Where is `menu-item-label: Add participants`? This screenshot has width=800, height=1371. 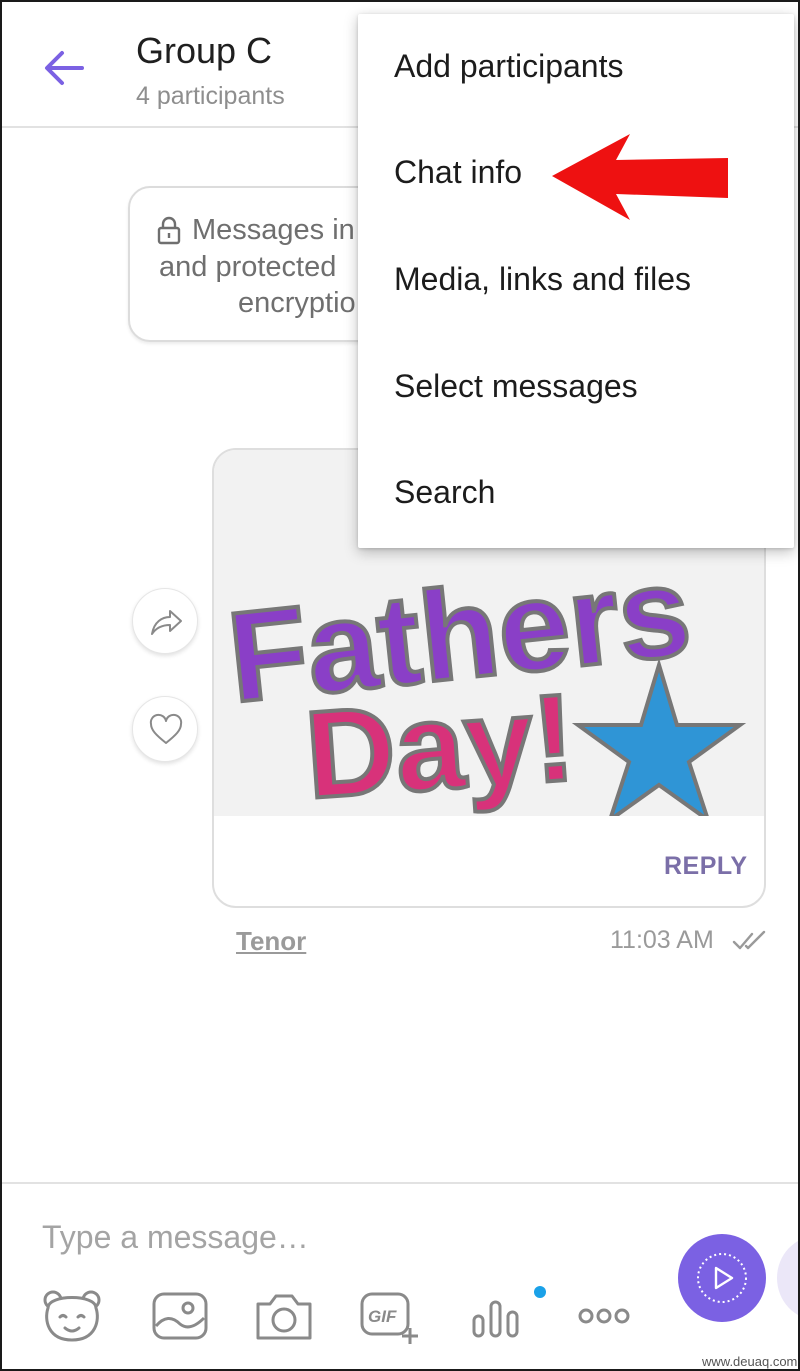 menu-item-label: Add participants is located at coordinates (509, 66).